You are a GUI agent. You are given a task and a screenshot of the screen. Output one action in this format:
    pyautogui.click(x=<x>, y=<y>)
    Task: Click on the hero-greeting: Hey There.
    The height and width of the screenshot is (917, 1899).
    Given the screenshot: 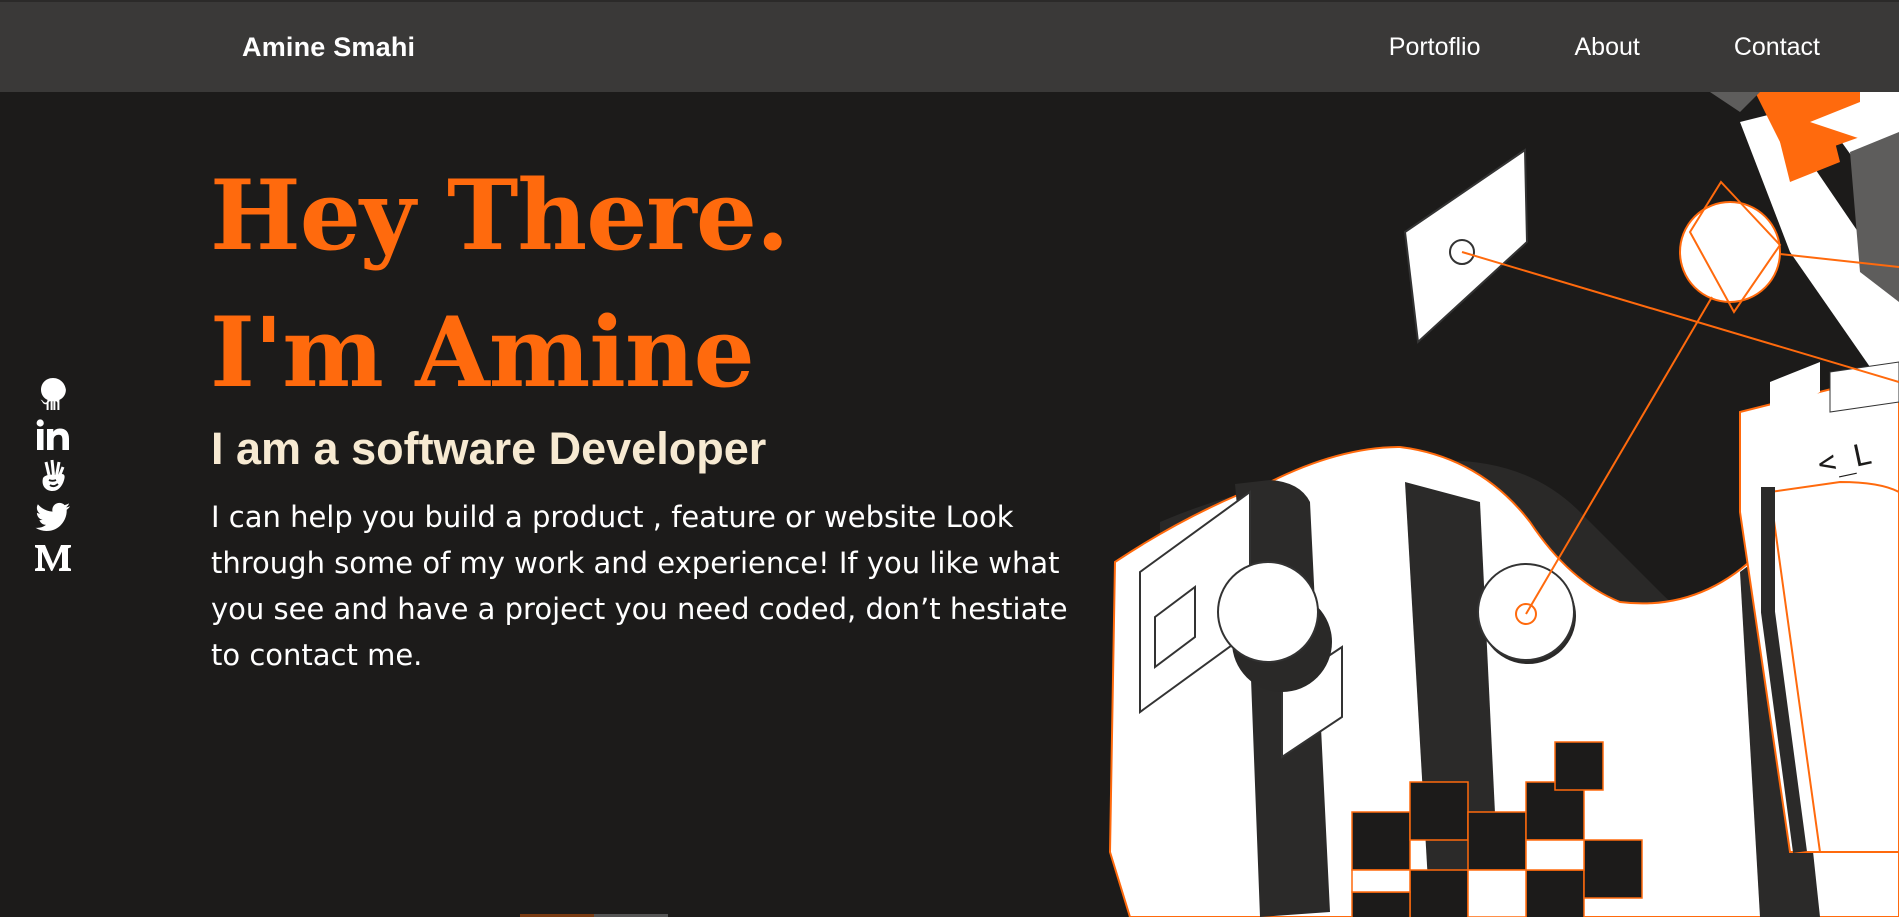 What is the action you would take?
    pyautogui.click(x=499, y=215)
    